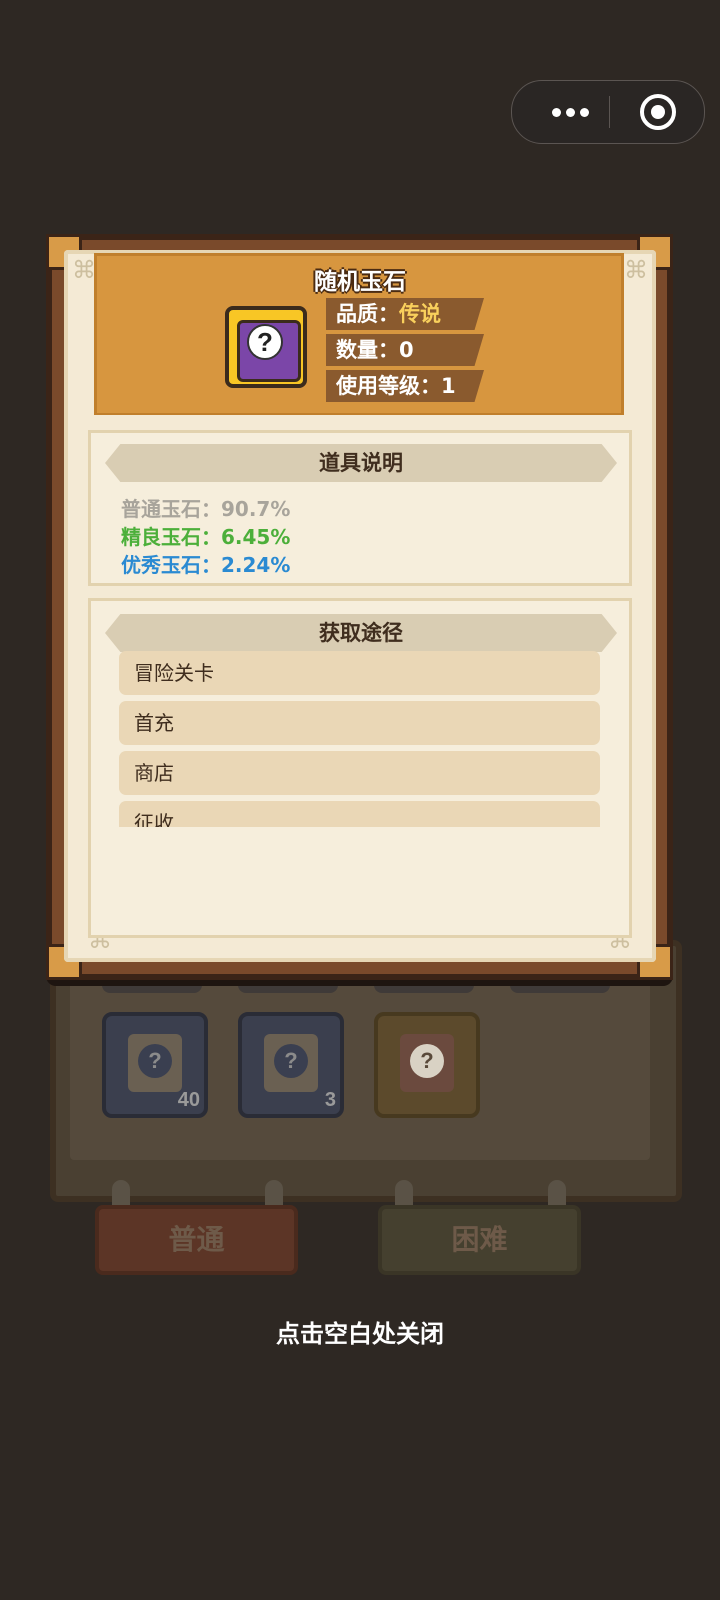 Image resolution: width=720 pixels, height=1600 pixels. Describe the element at coordinates (359, 773) in the screenshot. I see `source-item: 商店` at that location.